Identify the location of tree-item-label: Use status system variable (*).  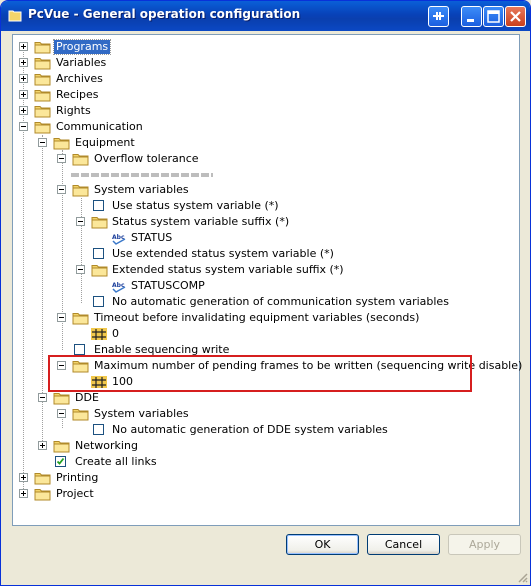
(195, 205).